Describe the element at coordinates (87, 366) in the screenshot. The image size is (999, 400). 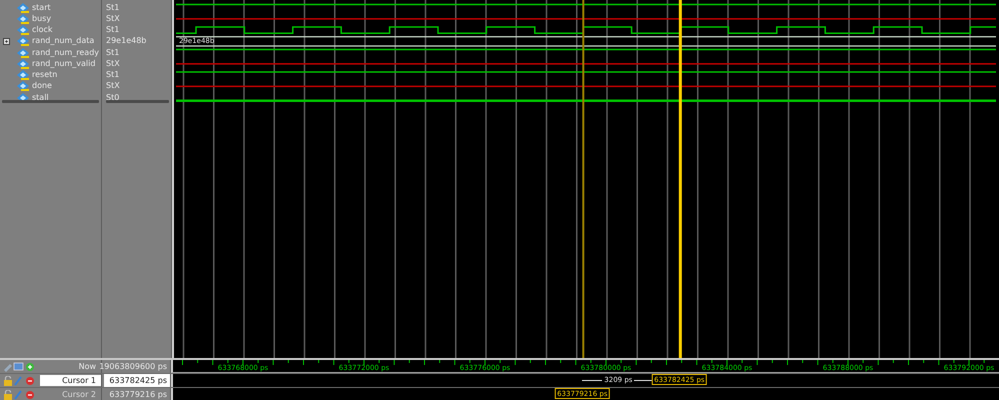
I see `now-label: Now` at that location.